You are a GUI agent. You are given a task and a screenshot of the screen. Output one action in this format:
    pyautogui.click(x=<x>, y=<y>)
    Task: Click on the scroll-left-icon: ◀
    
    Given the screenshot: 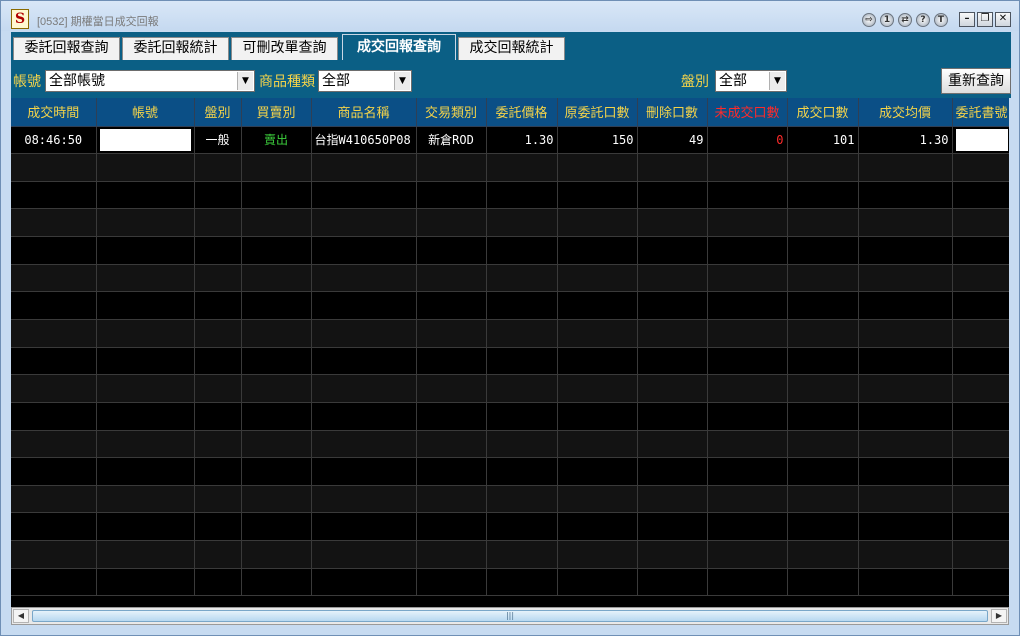 What is the action you would take?
    pyautogui.click(x=21, y=616)
    